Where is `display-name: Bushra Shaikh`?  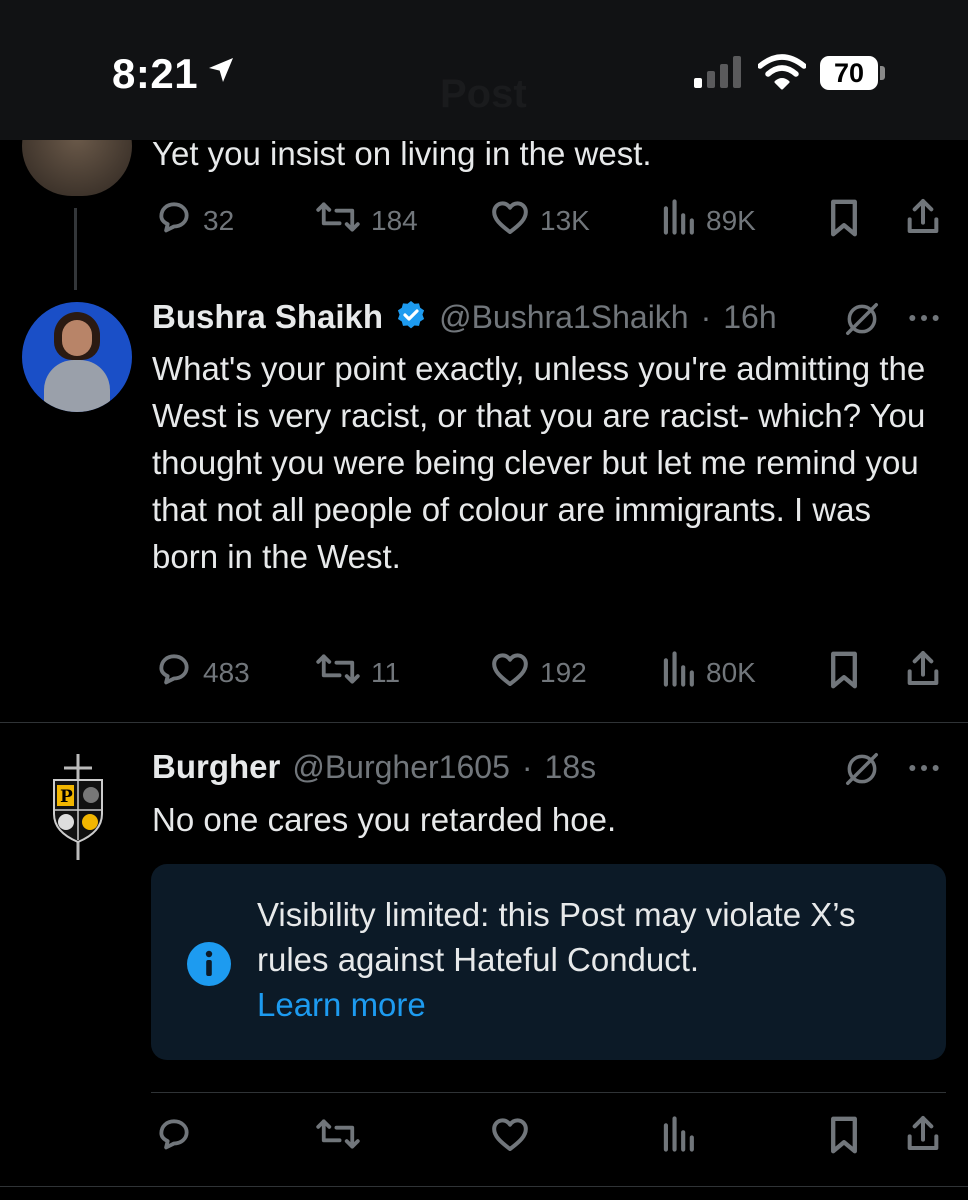
display-name: Bushra Shaikh is located at coordinates (267, 317).